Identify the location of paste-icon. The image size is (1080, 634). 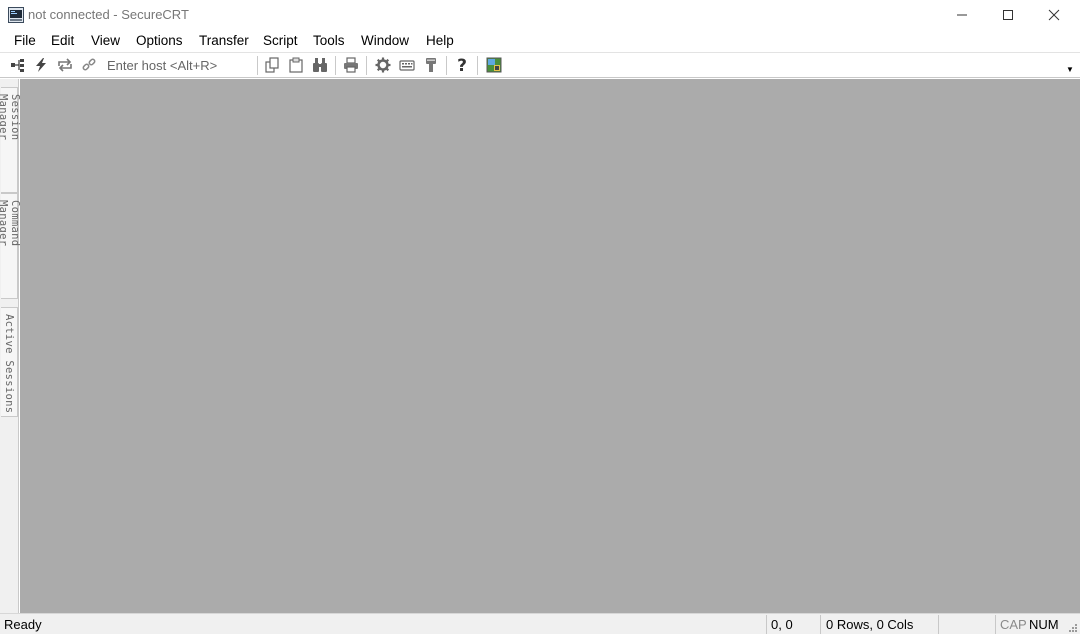
(296, 65).